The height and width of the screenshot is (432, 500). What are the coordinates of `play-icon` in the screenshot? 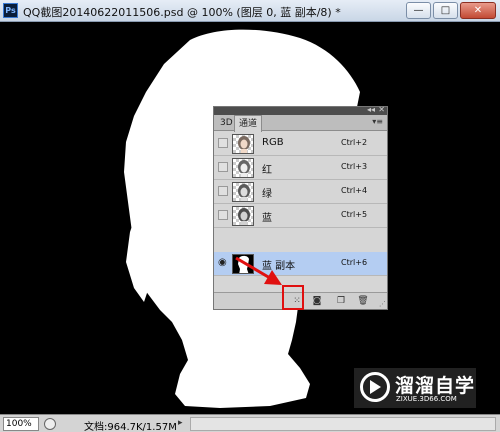 It's located at (375, 387).